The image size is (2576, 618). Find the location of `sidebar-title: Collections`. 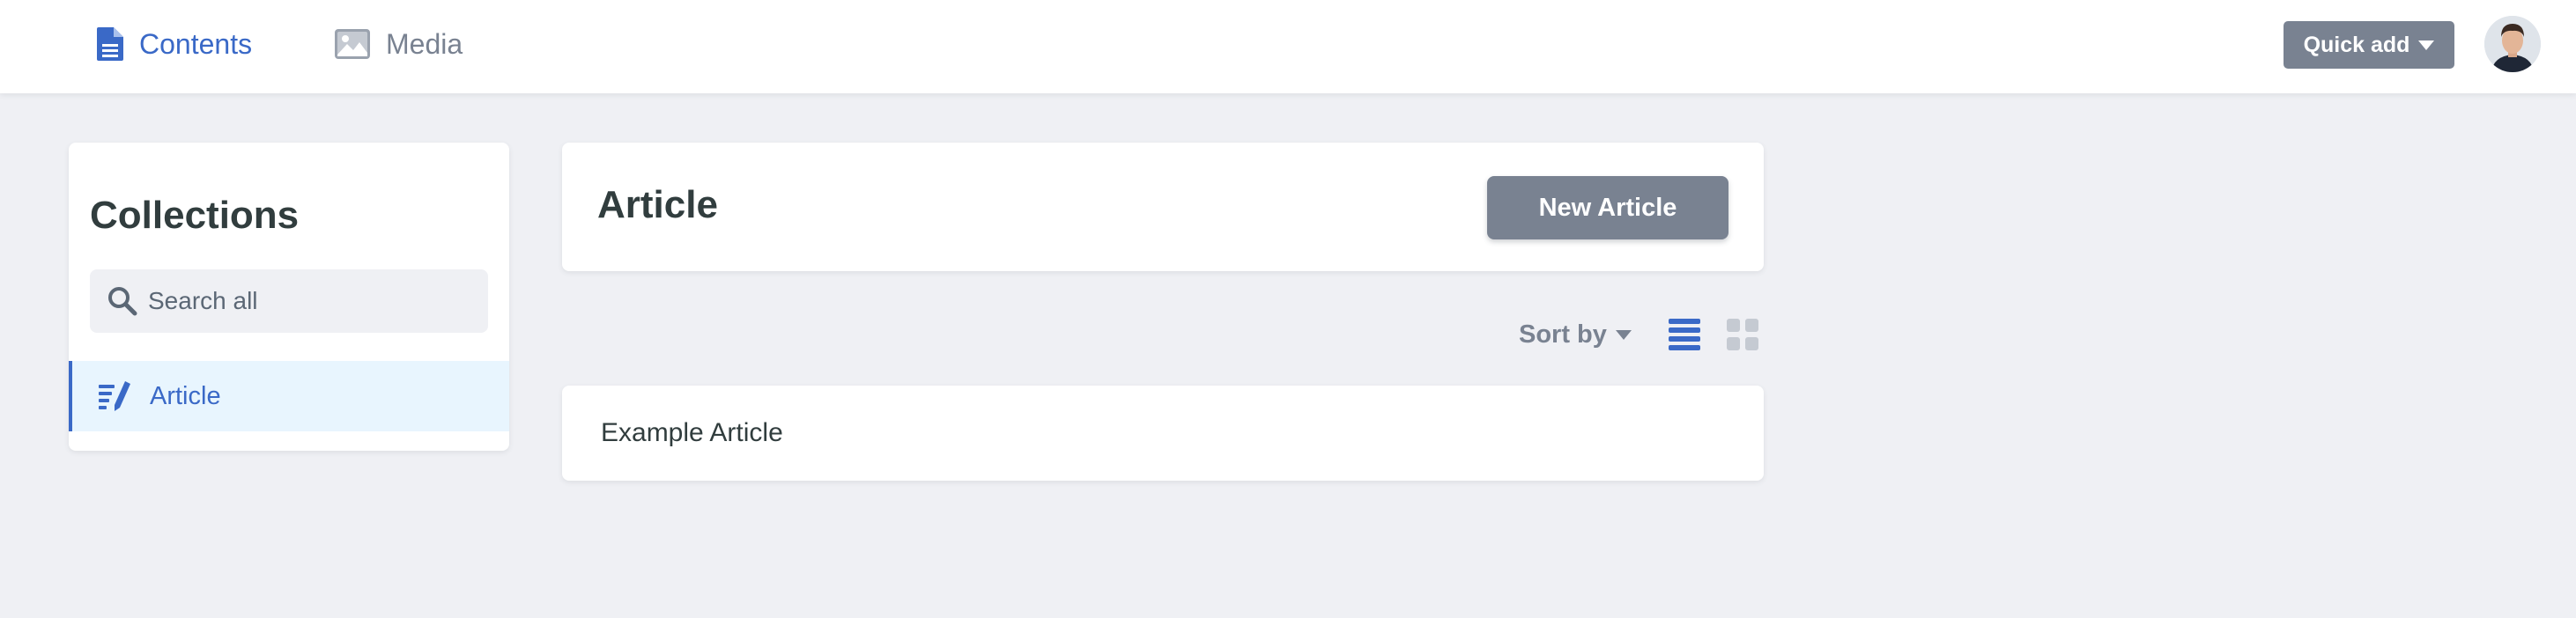

sidebar-title: Collections is located at coordinates (195, 215).